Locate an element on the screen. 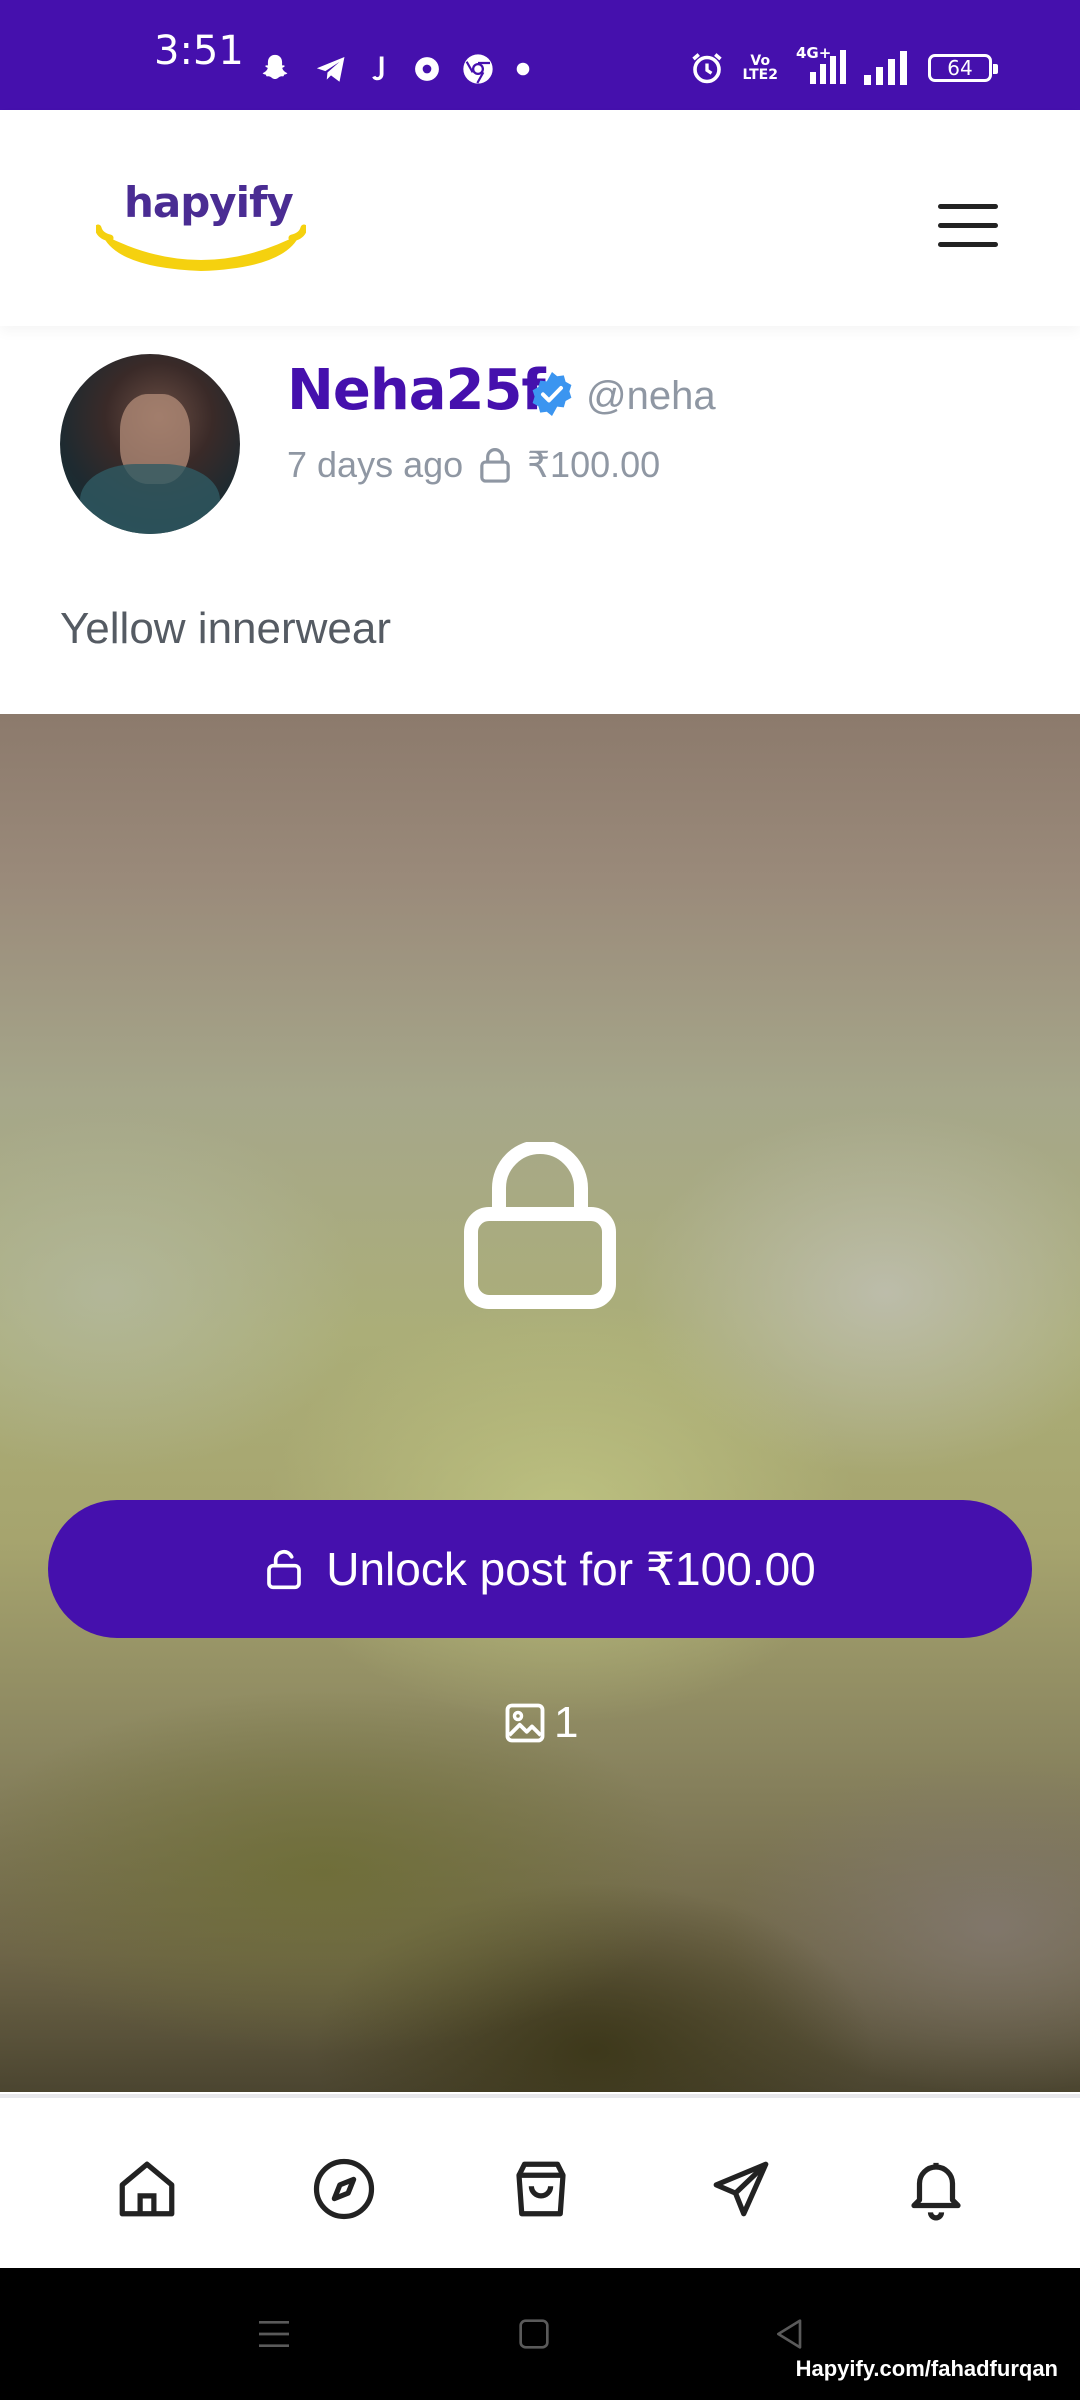  messages-send-icon is located at coordinates (741, 2189).